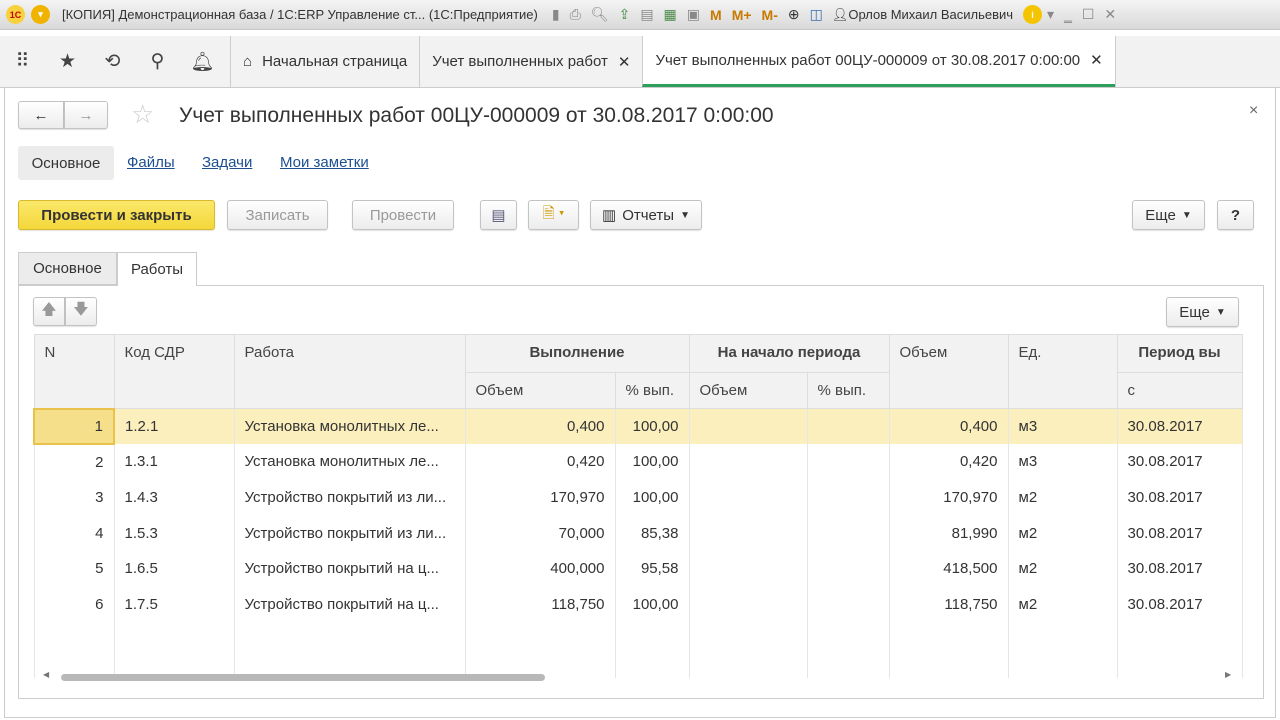 The height and width of the screenshot is (720, 1280). Describe the element at coordinates (22, 61) in the screenshot. I see `apps-grid-icon: ⠿` at that location.